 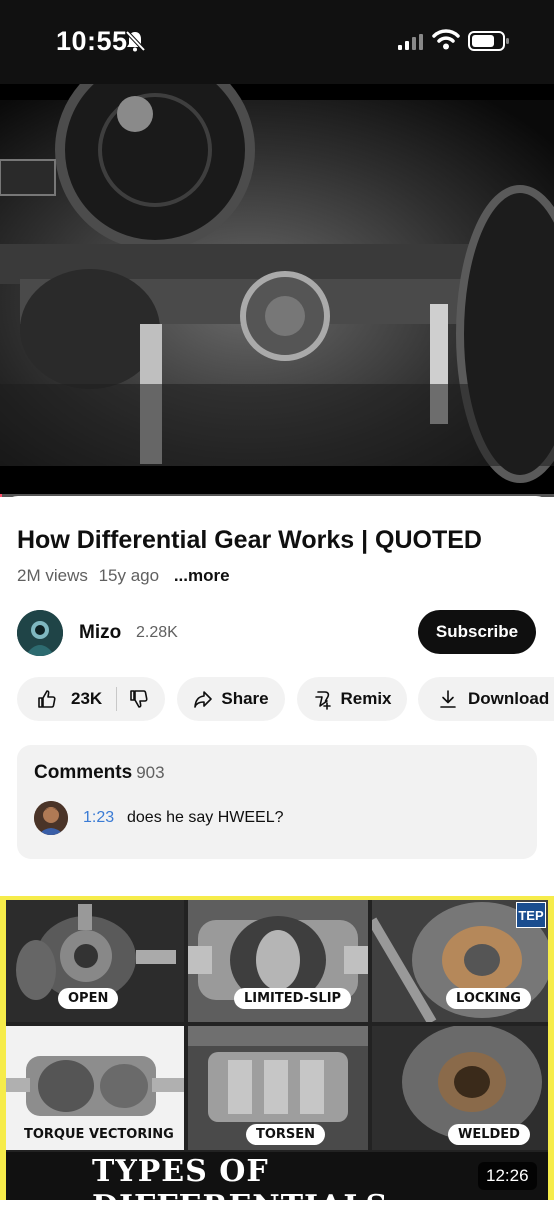 What do you see at coordinates (100, 633) in the screenshot?
I see `channel-name: Mizo` at bounding box center [100, 633].